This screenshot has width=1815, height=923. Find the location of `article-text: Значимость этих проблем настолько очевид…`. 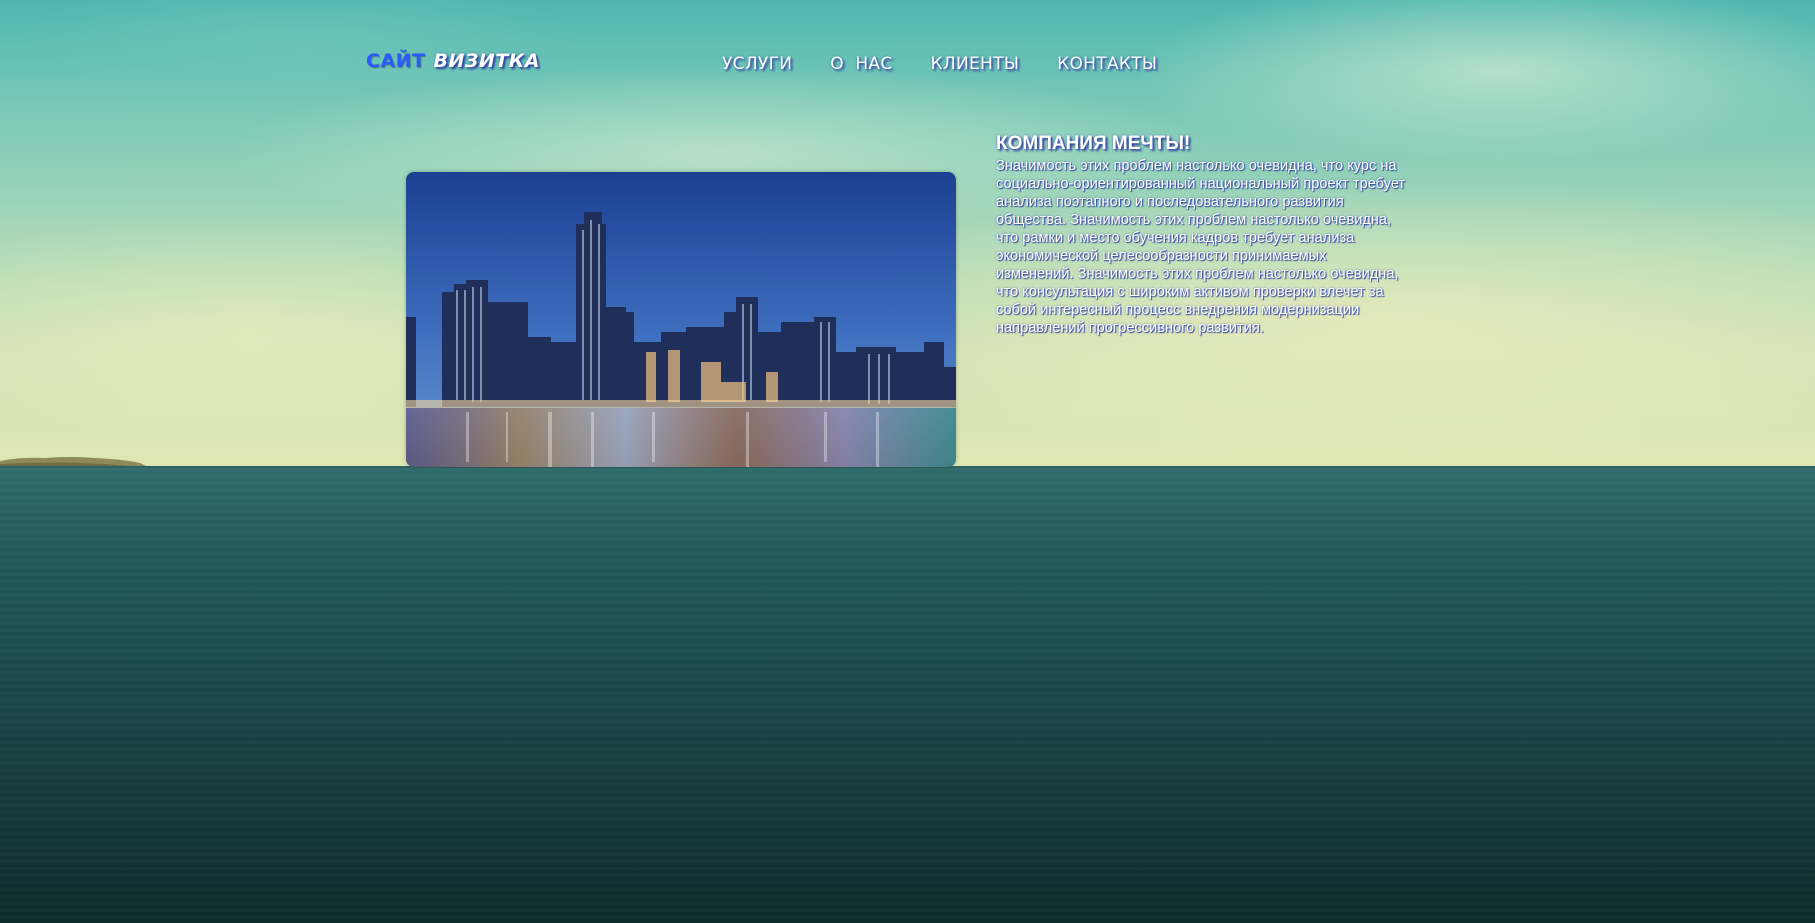

article-text: Значимость этих проблем настолько очевид… is located at coordinates (1201, 247).